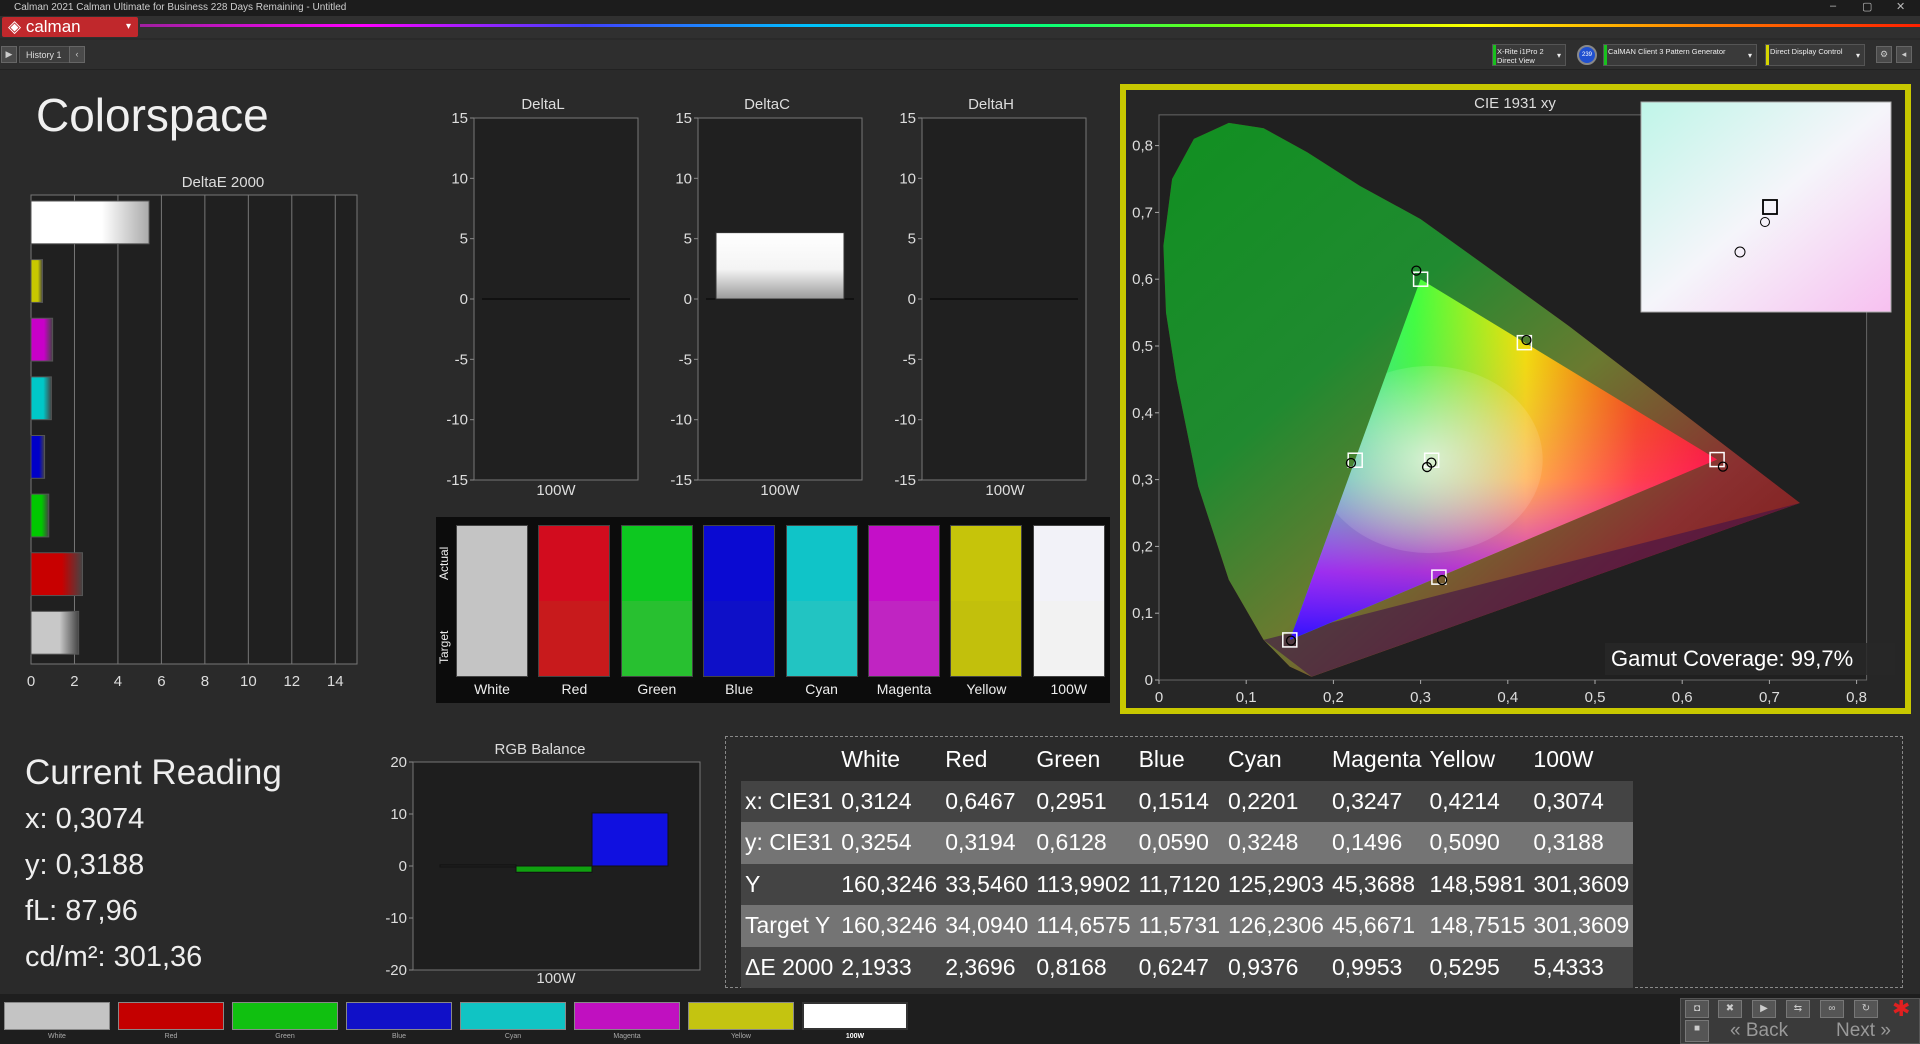  Describe the element at coordinates (171, 1016) in the screenshot. I see `pattern-swatch-red` at that location.